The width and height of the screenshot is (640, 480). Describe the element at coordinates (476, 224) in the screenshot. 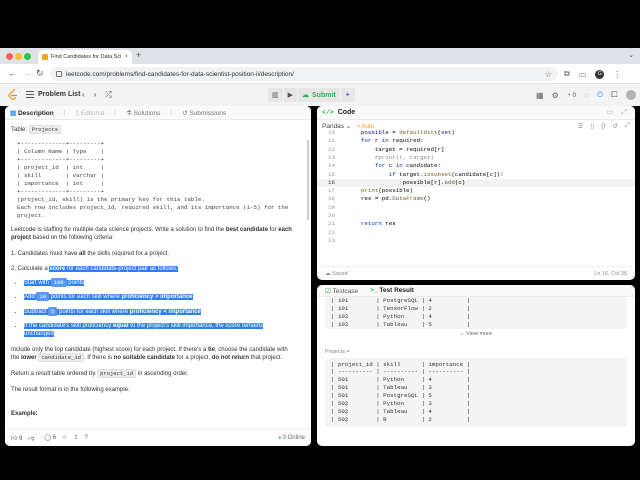

I see `code-line: 21 return res` at that location.